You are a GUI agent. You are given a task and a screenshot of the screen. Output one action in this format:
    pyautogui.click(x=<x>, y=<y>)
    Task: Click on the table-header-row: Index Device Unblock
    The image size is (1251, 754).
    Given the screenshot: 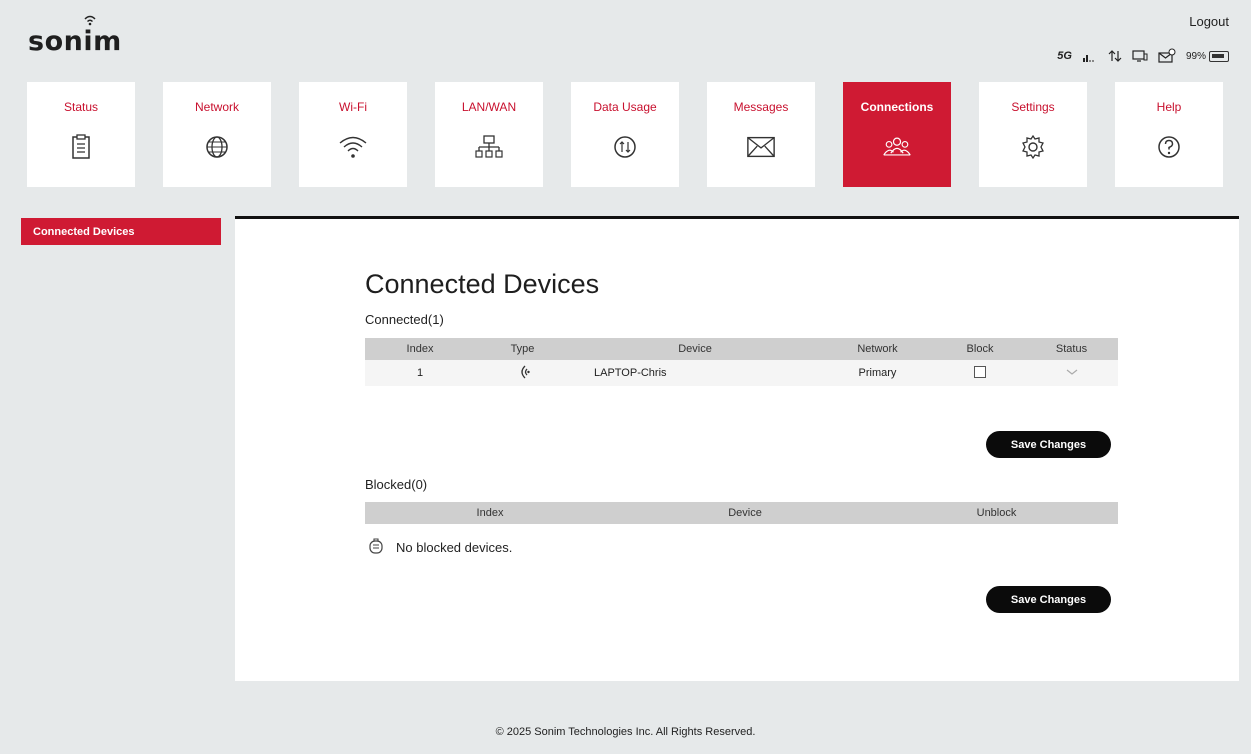 What is the action you would take?
    pyautogui.click(x=741, y=513)
    